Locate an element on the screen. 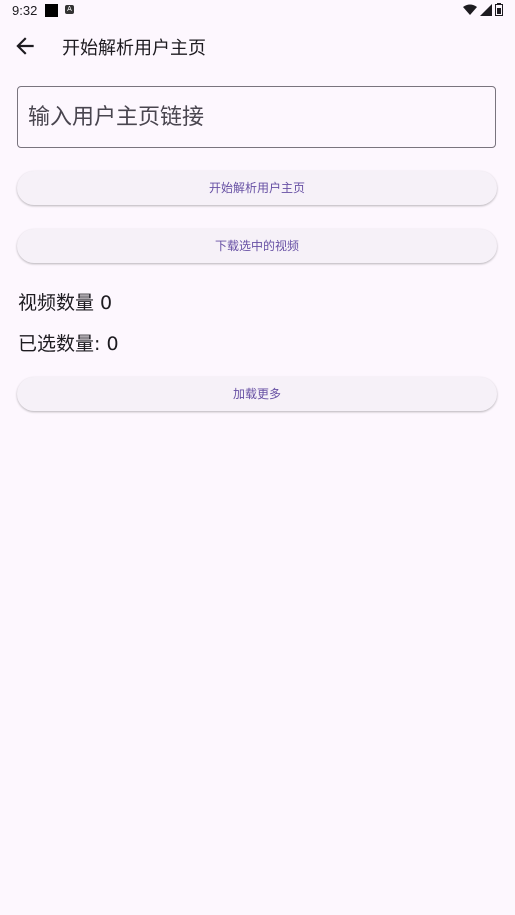 Image resolution: width=515 pixels, height=915 pixels. video-count-label: 视频数量 0 is located at coordinates (65, 303).